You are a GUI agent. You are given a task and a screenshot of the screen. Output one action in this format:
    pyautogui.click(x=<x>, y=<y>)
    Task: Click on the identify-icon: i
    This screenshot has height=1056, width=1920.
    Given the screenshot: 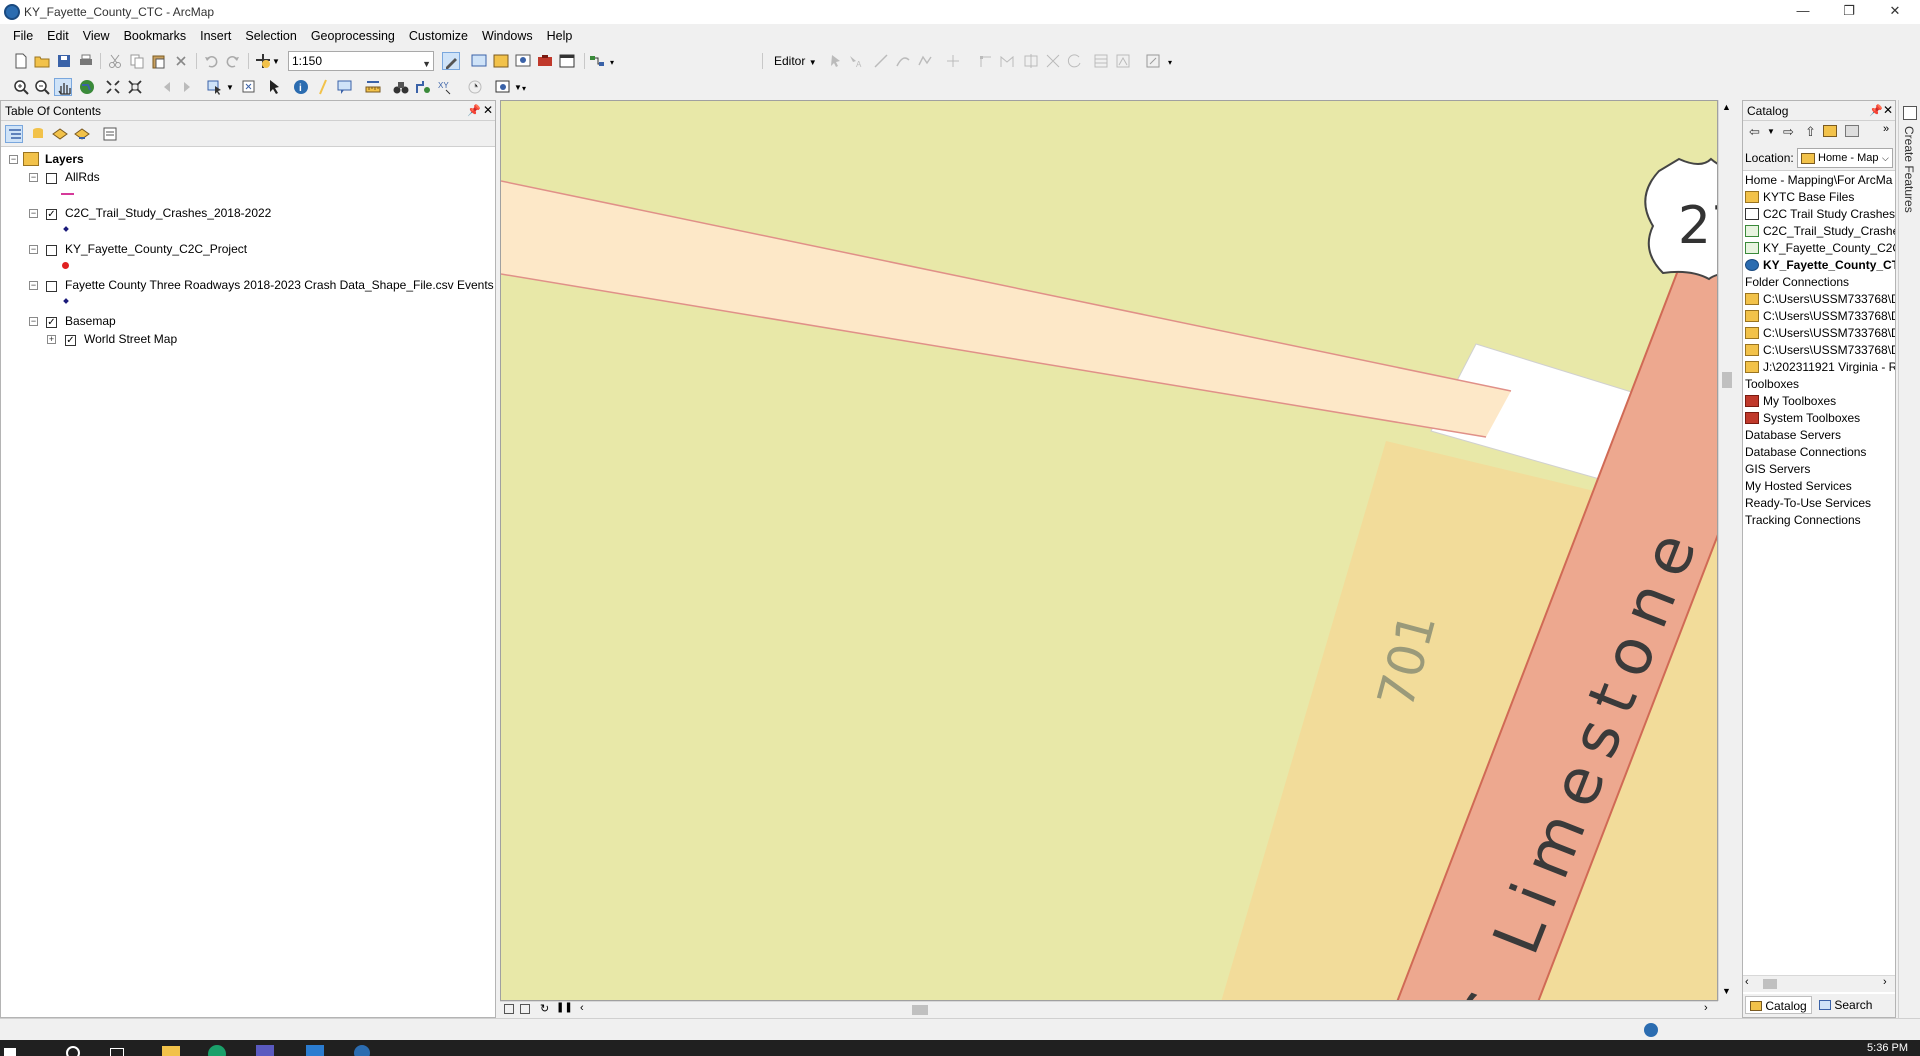 What is the action you would take?
    pyautogui.click(x=301, y=87)
    